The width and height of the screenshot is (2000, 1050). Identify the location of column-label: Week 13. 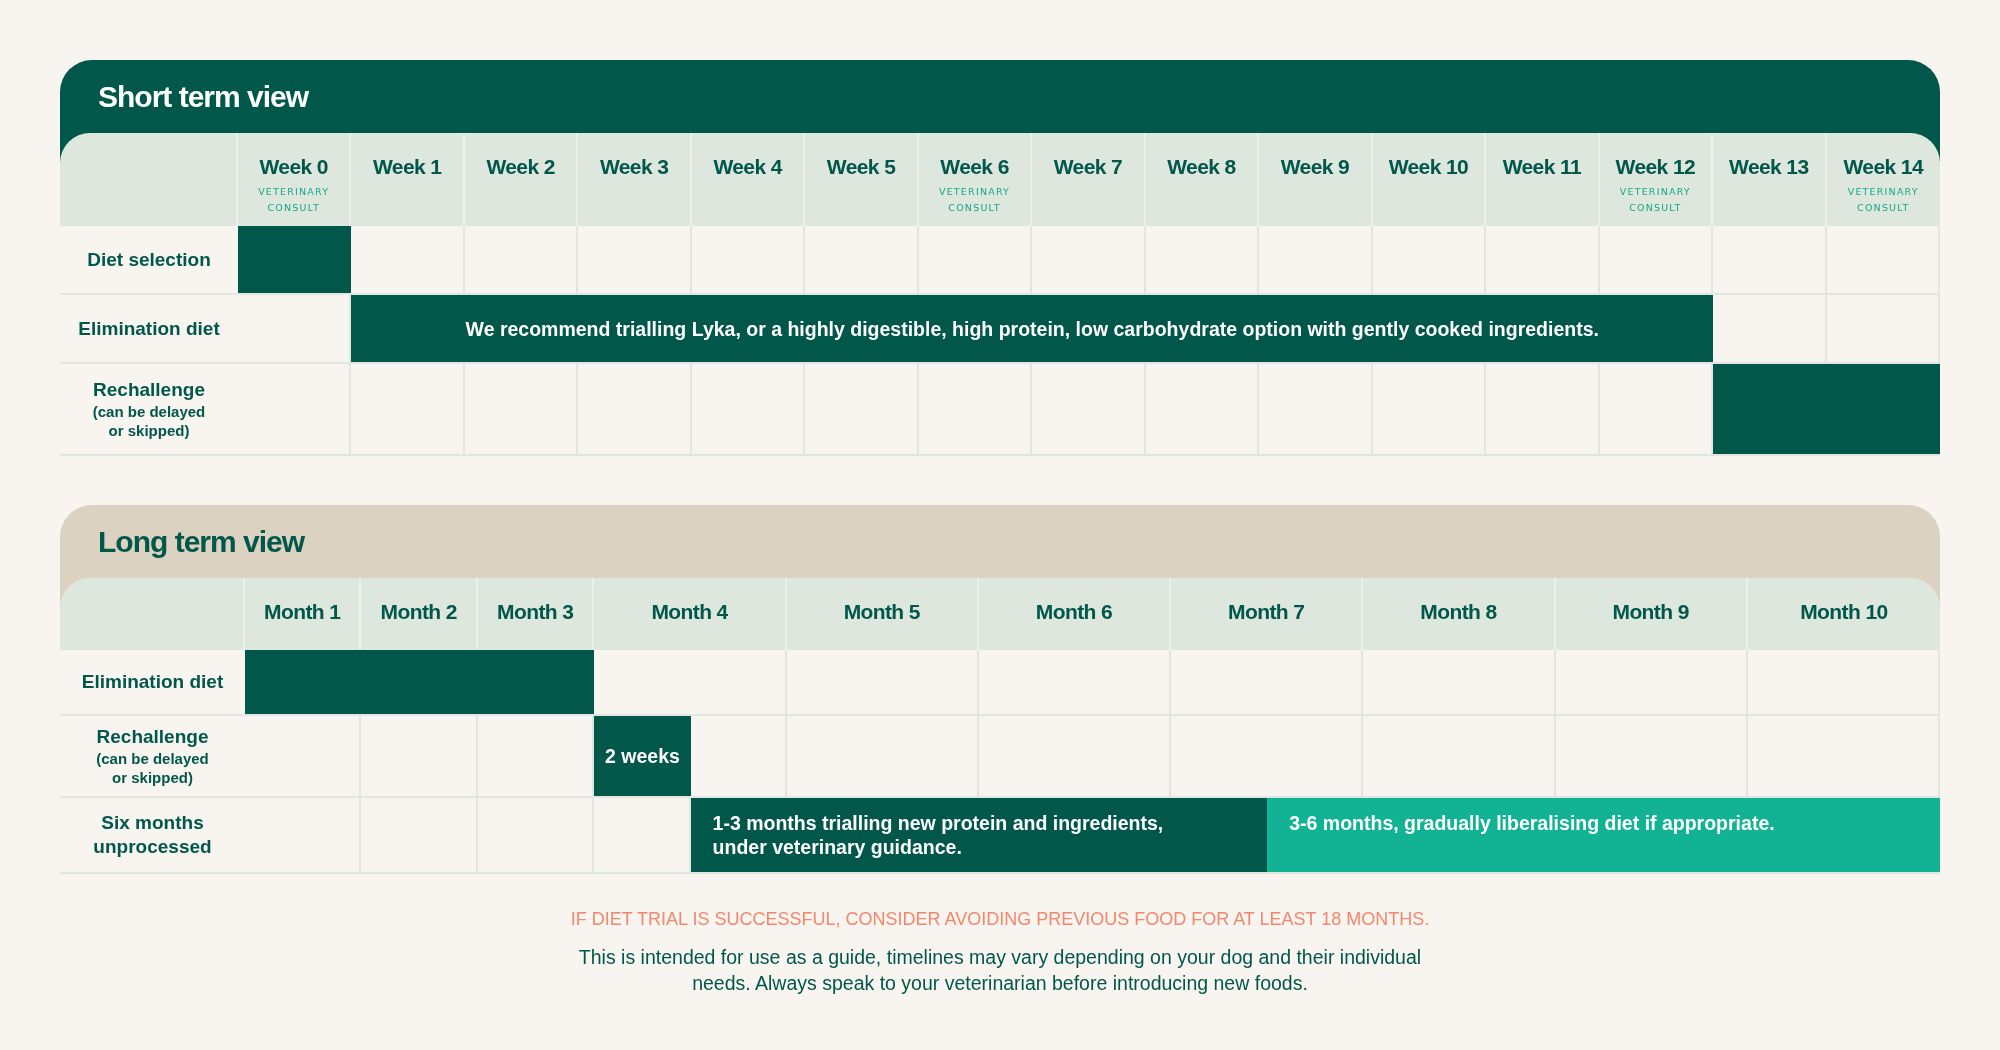
(1769, 167).